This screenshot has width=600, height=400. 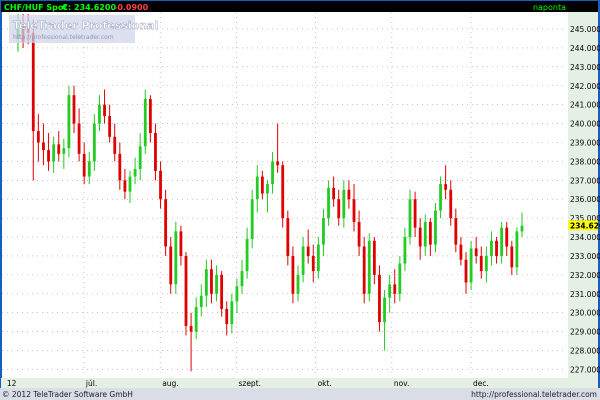 I want to click on y-tick-label: 238.0000, so click(x=585, y=161).